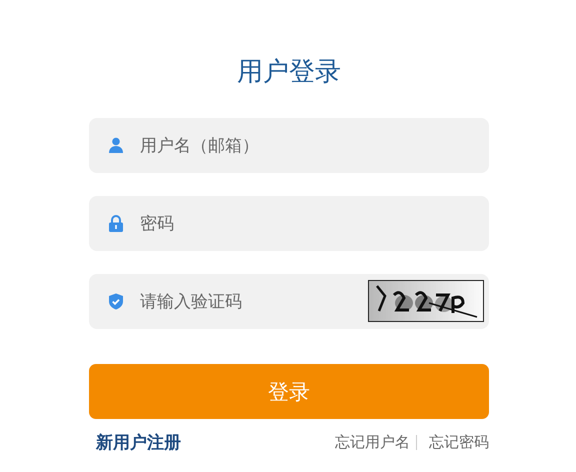 The image size is (576, 472). What do you see at coordinates (372, 442) in the screenshot?
I see `forgot-username-link: 忘记用户名` at bounding box center [372, 442].